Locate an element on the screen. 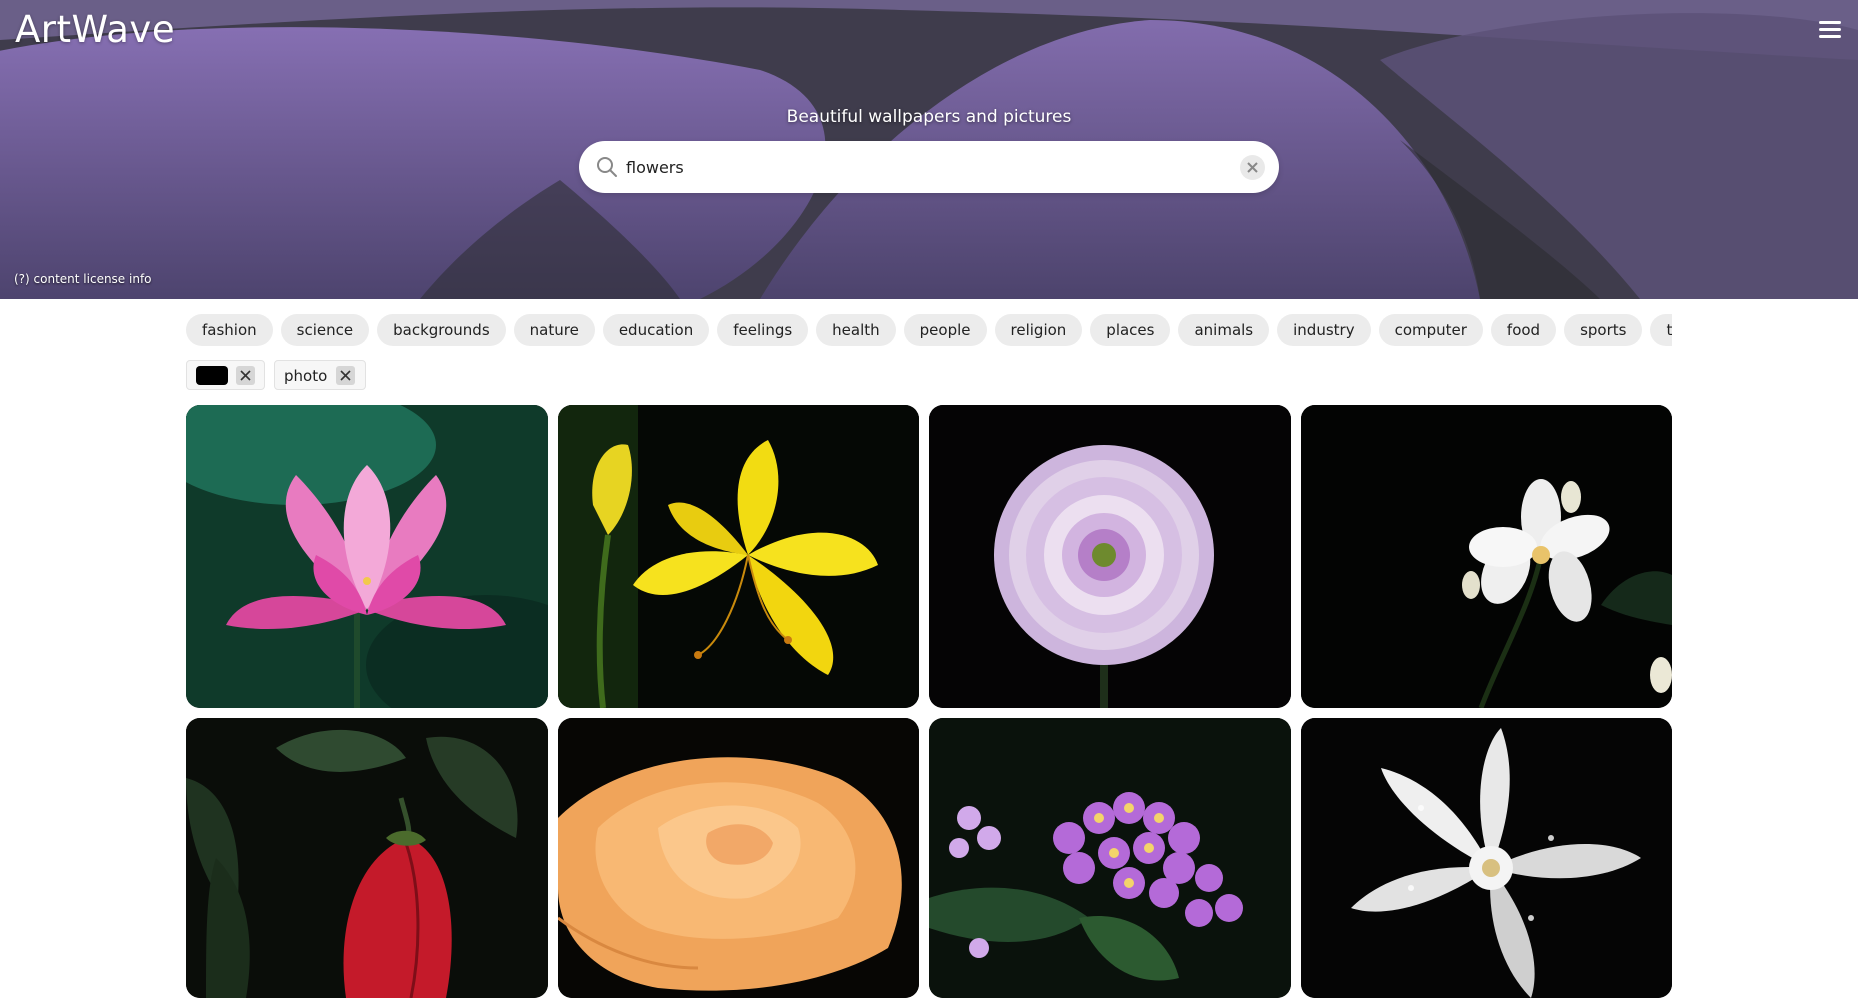 Image resolution: width=1858 pixels, height=998 pixels. category-chip: food is located at coordinates (1523, 330).